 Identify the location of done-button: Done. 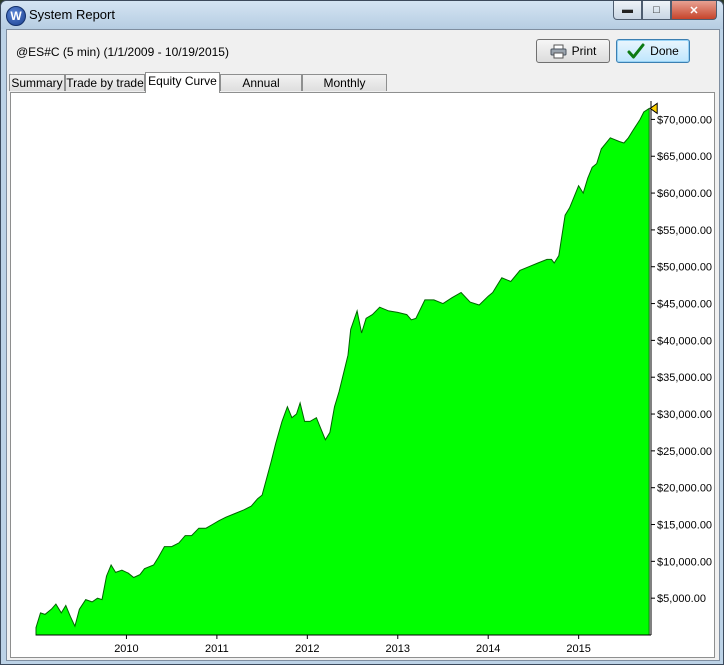
(653, 51).